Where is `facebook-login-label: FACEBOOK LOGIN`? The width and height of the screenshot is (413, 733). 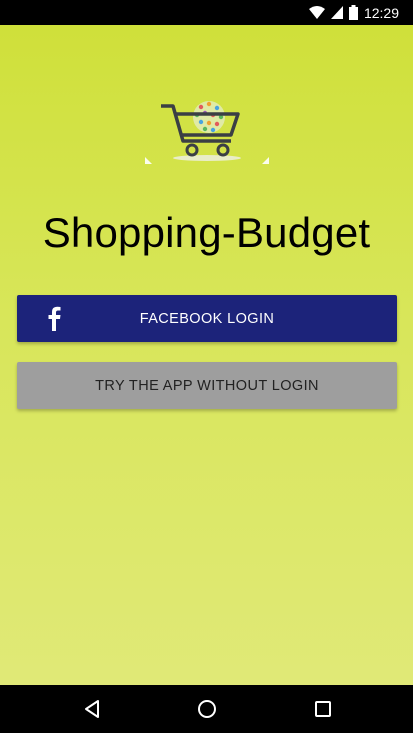 facebook-login-label: FACEBOOK LOGIN is located at coordinates (207, 318).